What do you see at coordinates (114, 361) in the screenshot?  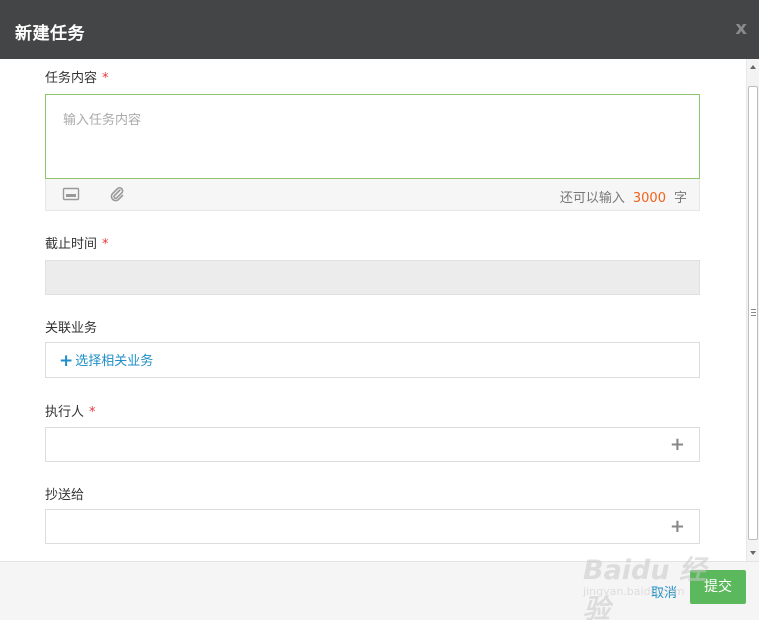 I see `select-business-text: 选择相关业务` at bounding box center [114, 361].